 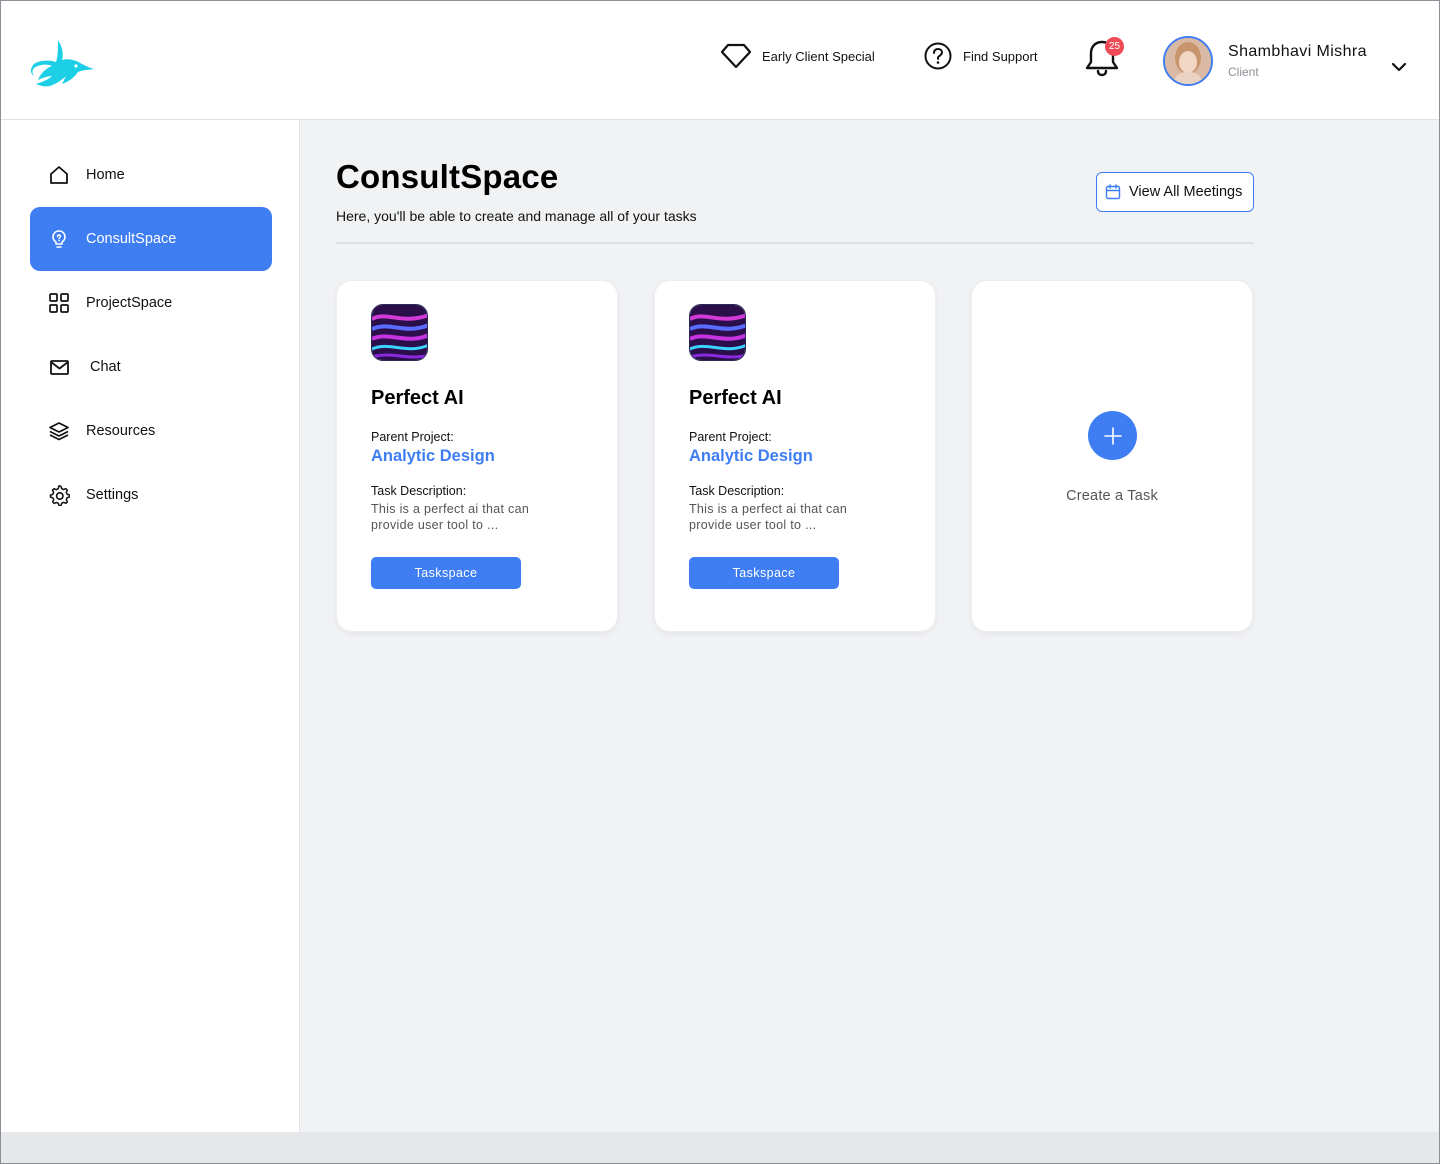 I want to click on header-divider, so click(x=795, y=243).